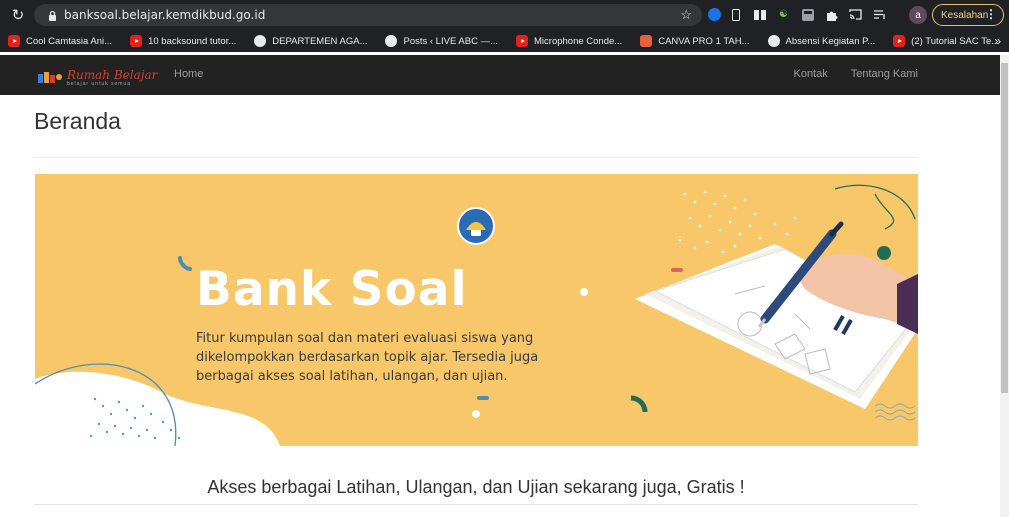 This screenshot has height=517, width=1009. I want to click on error-button: Kesalahan ⋮, so click(968, 15).